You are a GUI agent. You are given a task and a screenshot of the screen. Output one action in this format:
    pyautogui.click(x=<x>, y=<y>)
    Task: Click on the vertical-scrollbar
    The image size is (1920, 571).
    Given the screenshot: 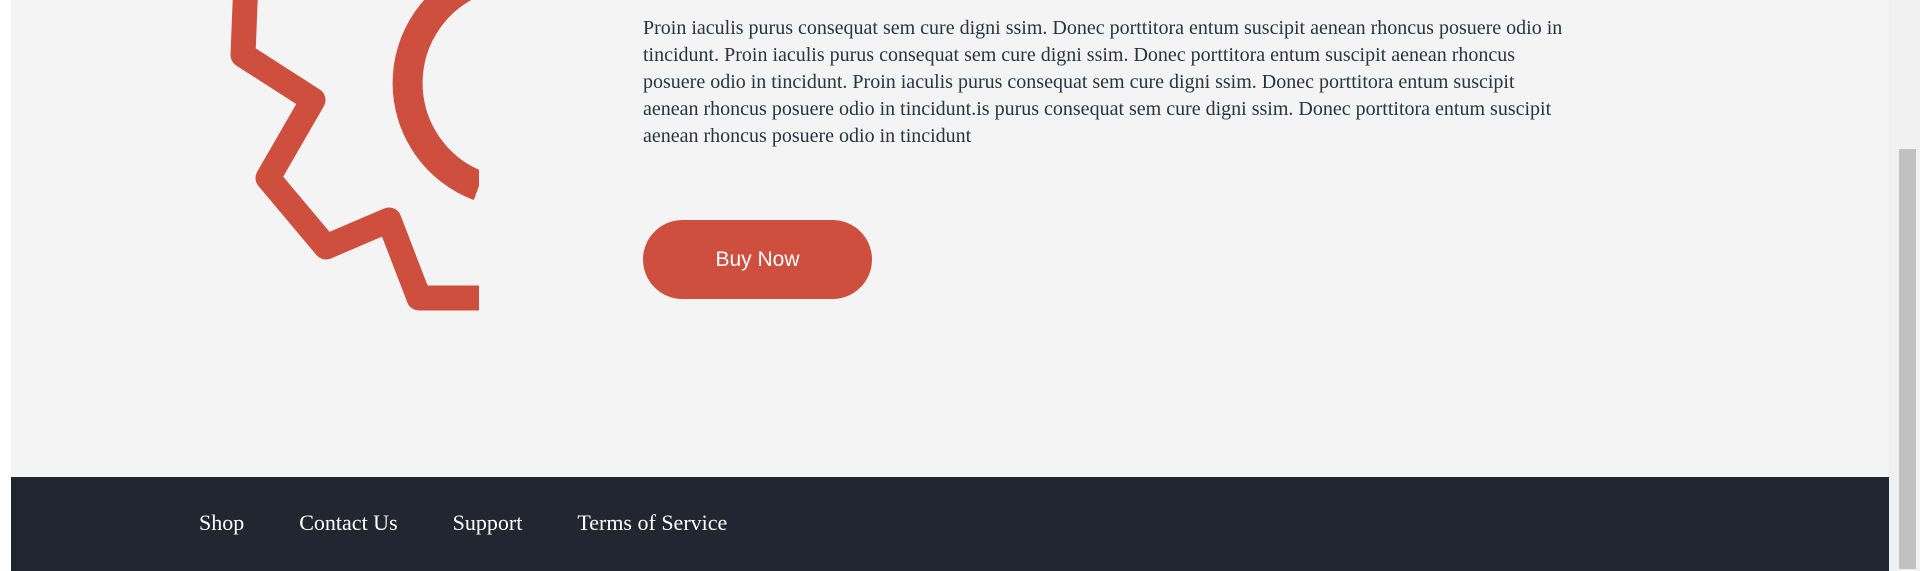 What is the action you would take?
    pyautogui.click(x=1904, y=285)
    